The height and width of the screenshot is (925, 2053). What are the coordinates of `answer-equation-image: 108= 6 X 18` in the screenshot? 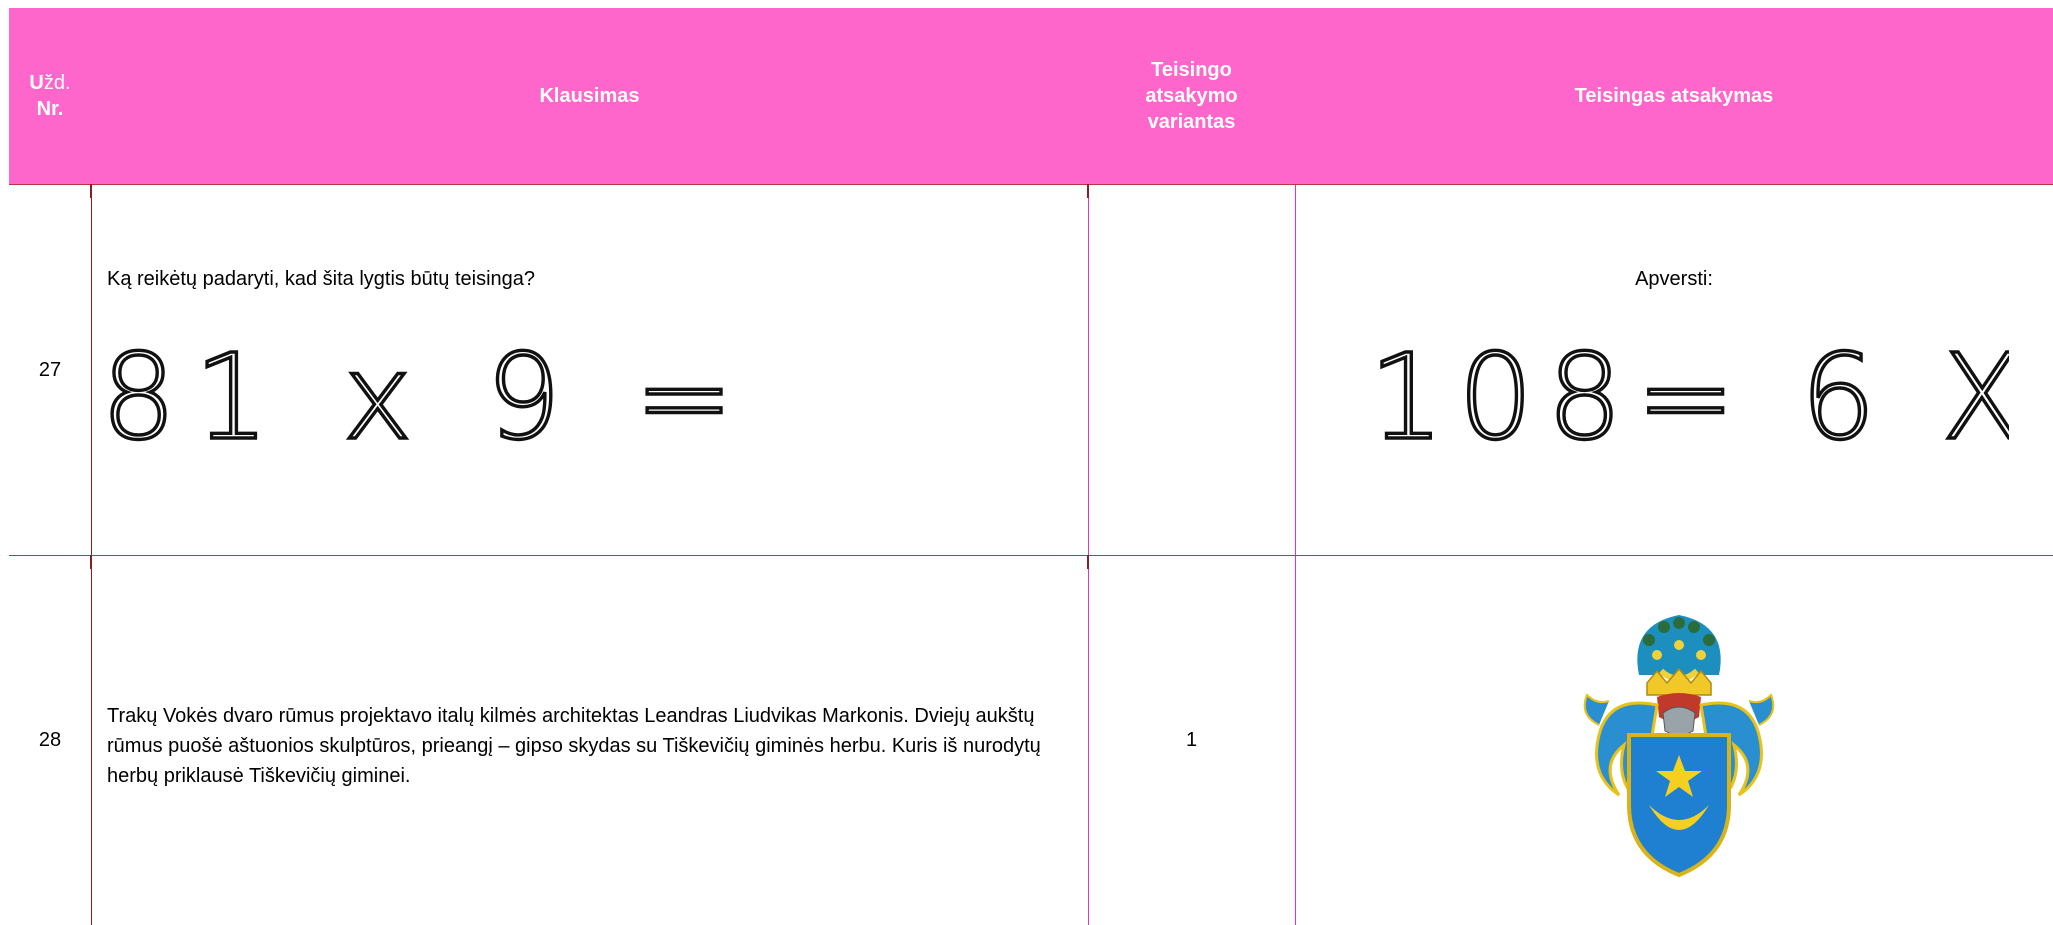 It's located at (1689, 397).